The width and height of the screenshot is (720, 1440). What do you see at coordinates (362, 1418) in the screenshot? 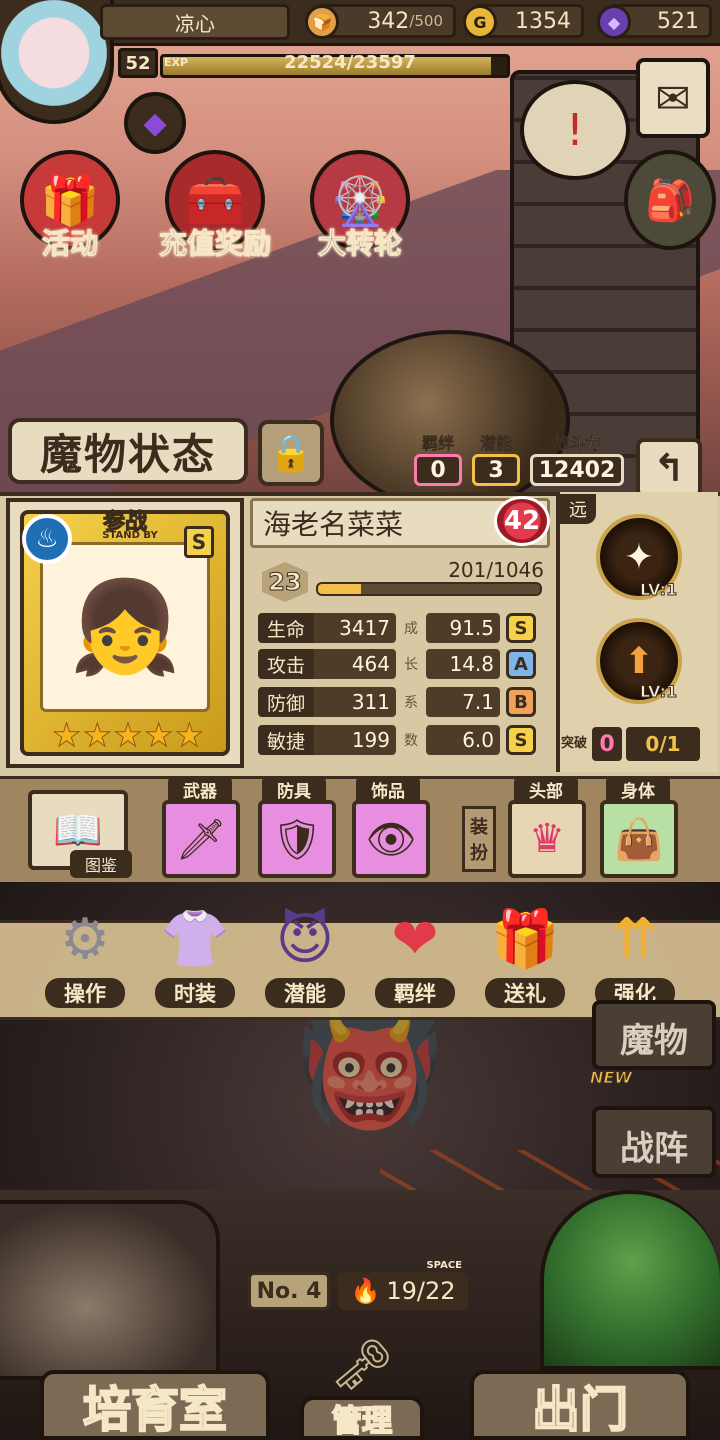
I see `manage-button: 管理` at bounding box center [362, 1418].